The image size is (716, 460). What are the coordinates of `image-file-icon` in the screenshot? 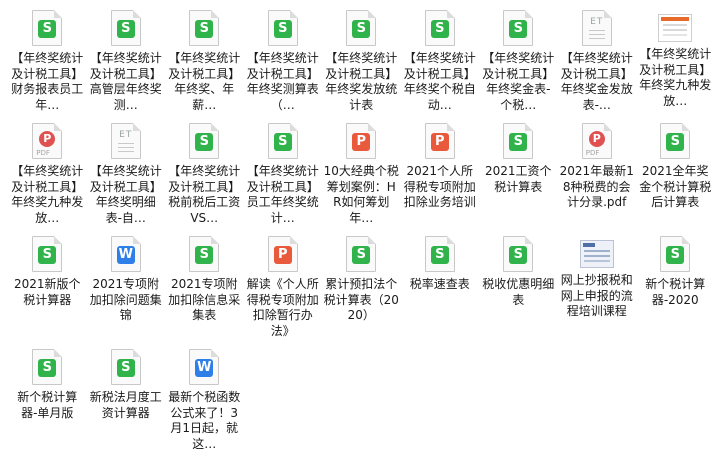 It's located at (675, 28).